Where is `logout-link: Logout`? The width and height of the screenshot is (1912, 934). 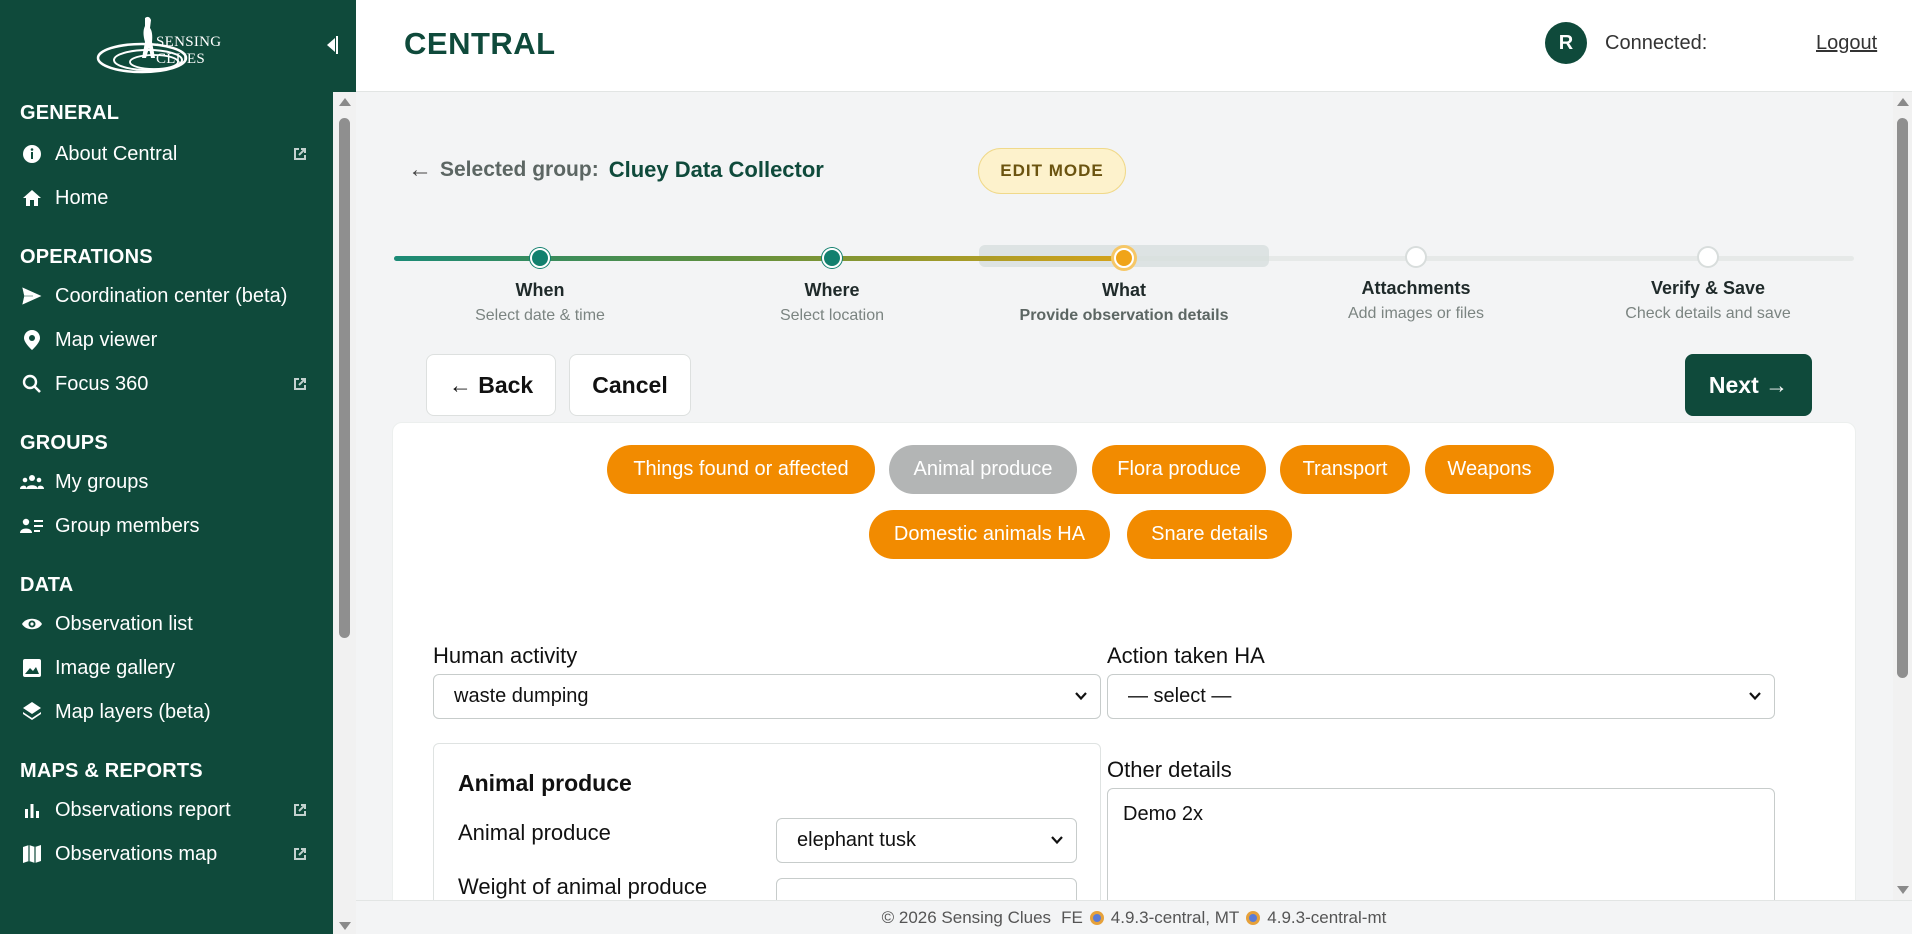
logout-link: Logout is located at coordinates (1846, 43).